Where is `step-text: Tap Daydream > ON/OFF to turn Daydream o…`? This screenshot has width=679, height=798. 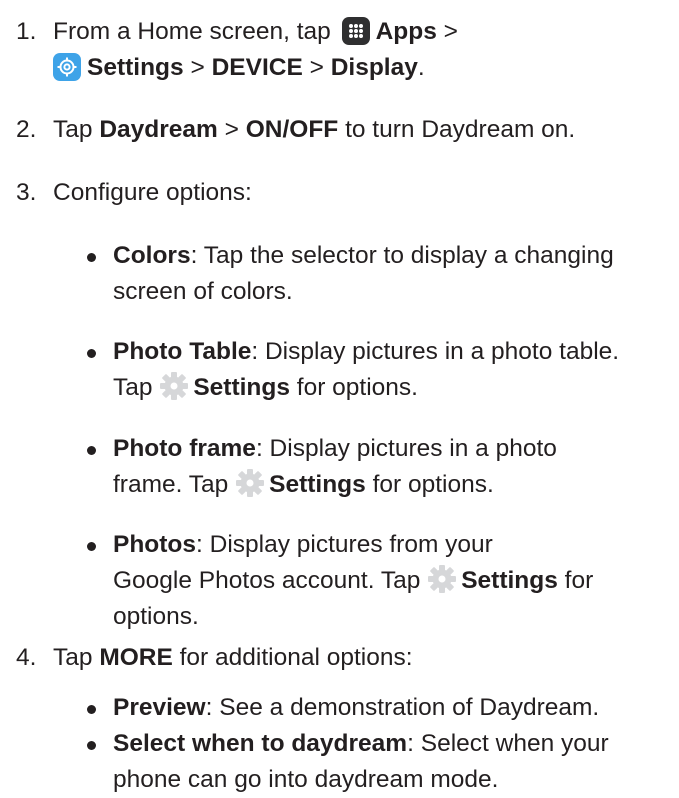 step-text: Tap Daydream > ON/OFF to turn Daydream o… is located at coordinates (314, 129).